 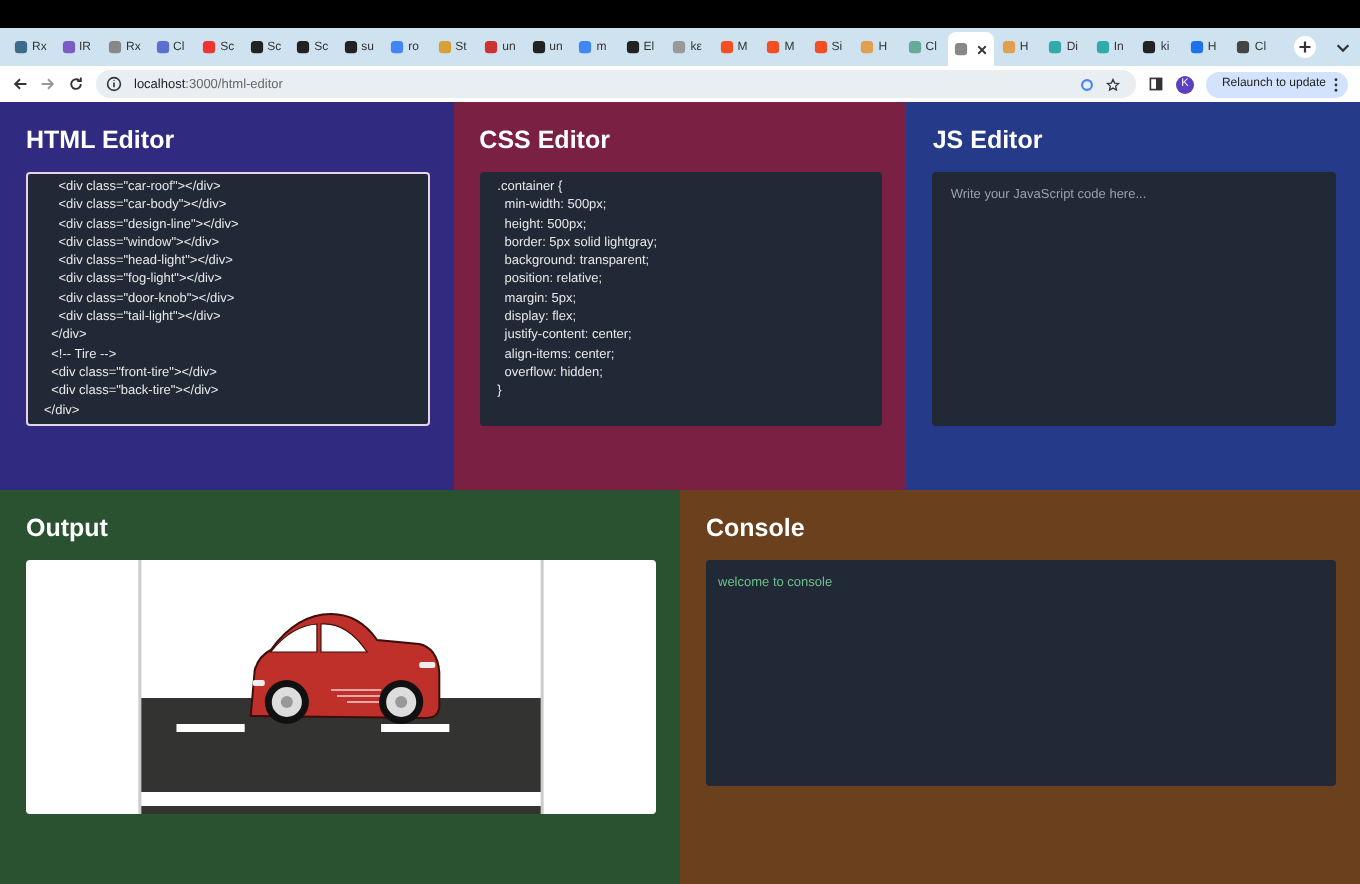 What do you see at coordinates (756, 529) in the screenshot?
I see `panel-title: Console` at bounding box center [756, 529].